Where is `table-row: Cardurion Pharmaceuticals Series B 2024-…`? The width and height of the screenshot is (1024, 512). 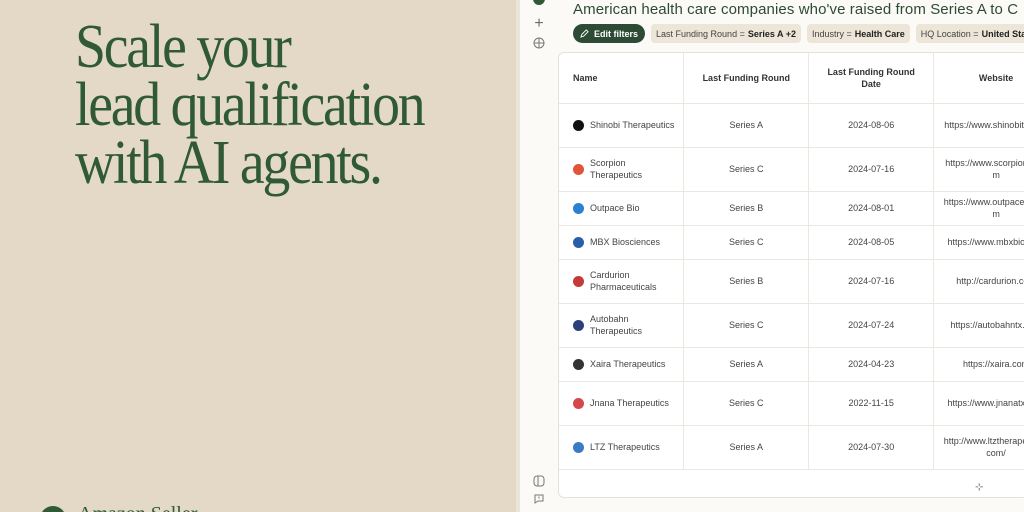 table-row: Cardurion Pharmaceuticals Series B 2024-… is located at coordinates (791, 281).